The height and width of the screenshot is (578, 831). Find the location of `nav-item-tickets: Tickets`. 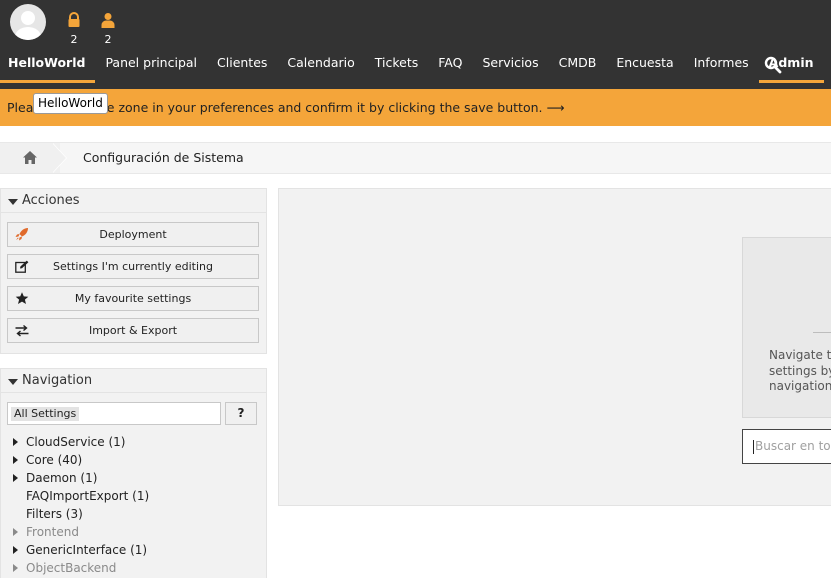

nav-item-tickets: Tickets is located at coordinates (397, 64).